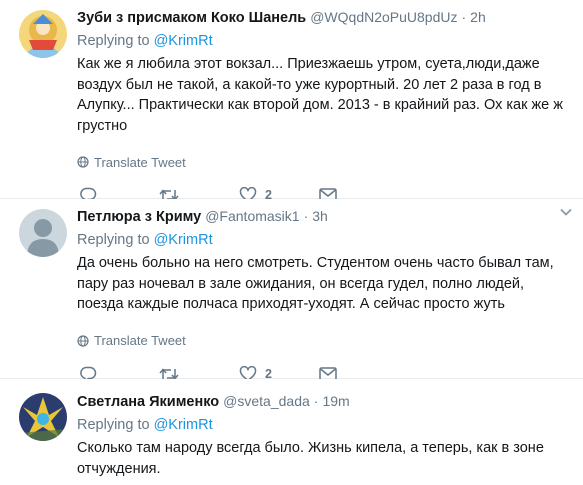 This screenshot has height=485, width=583. I want to click on timestamp: 2h, so click(478, 17).